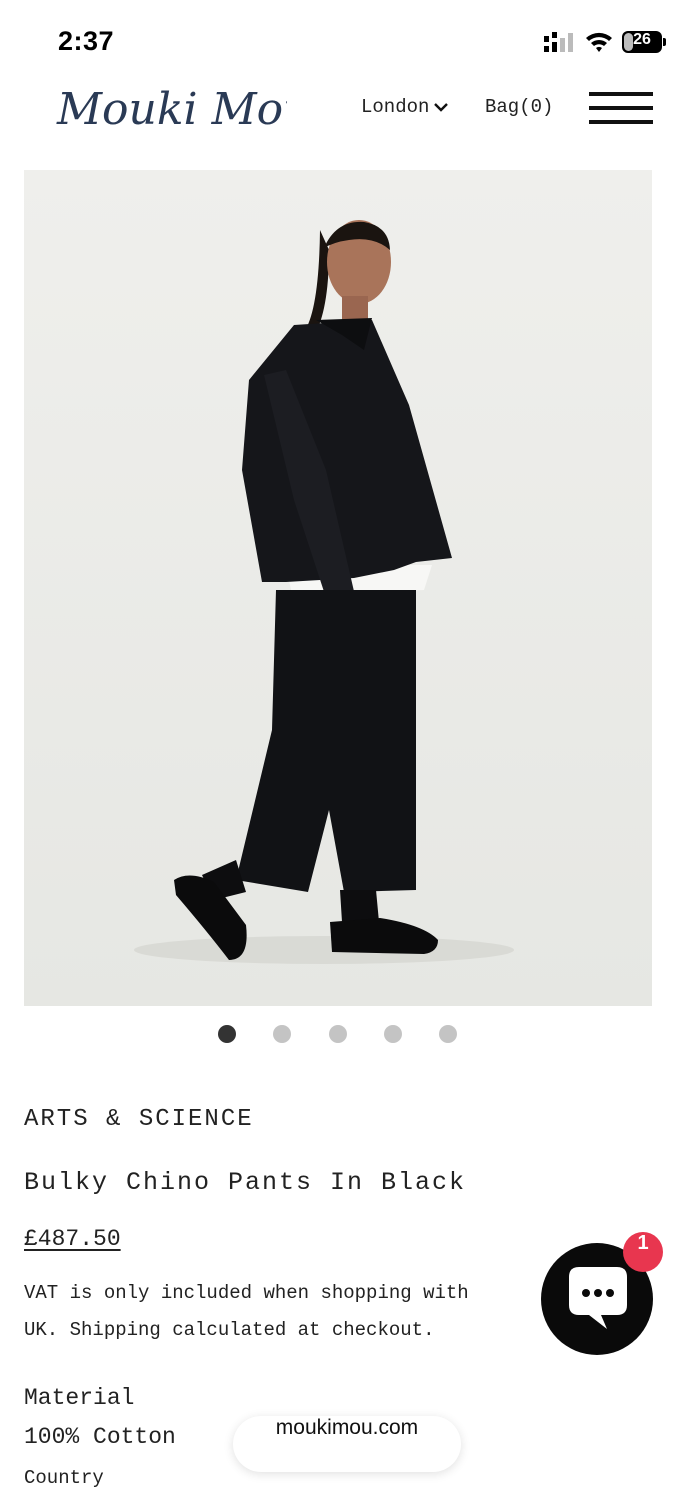  I want to click on hamburger-menu-icon, so click(621, 108).